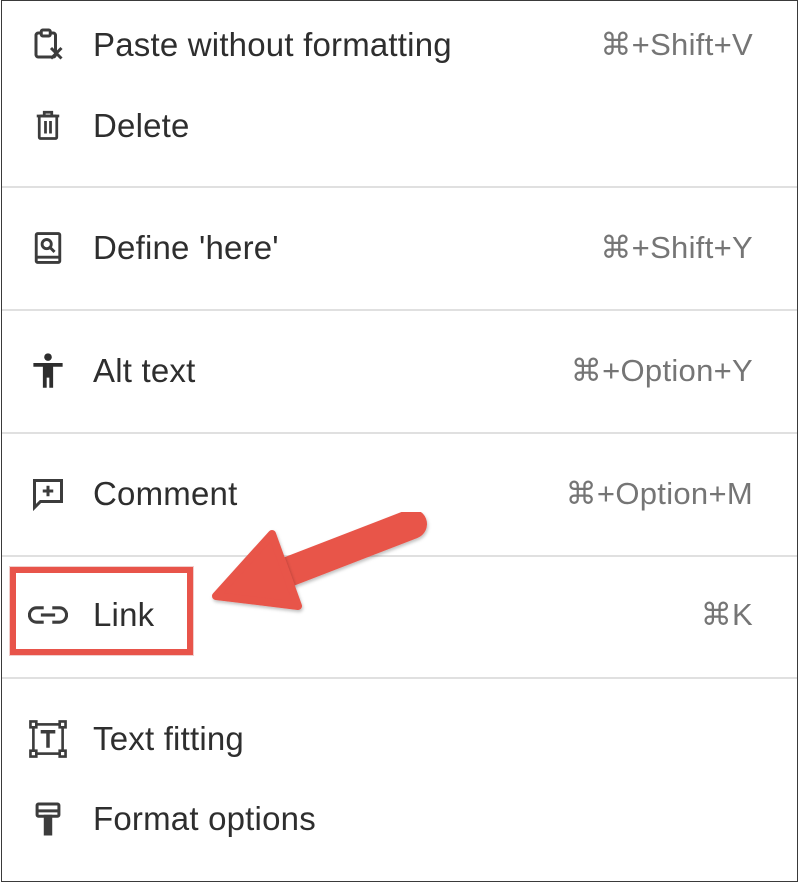 This screenshot has width=801, height=884. I want to click on menu-item-alt-text: Alt text ⌘+Option+Y, so click(399, 371).